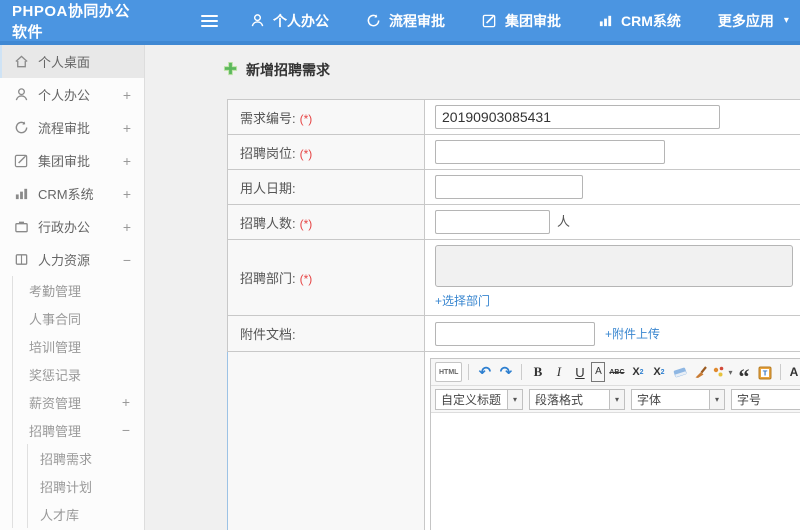  I want to click on sidebar-item-personal-office: 个人办公 +, so click(72, 94).